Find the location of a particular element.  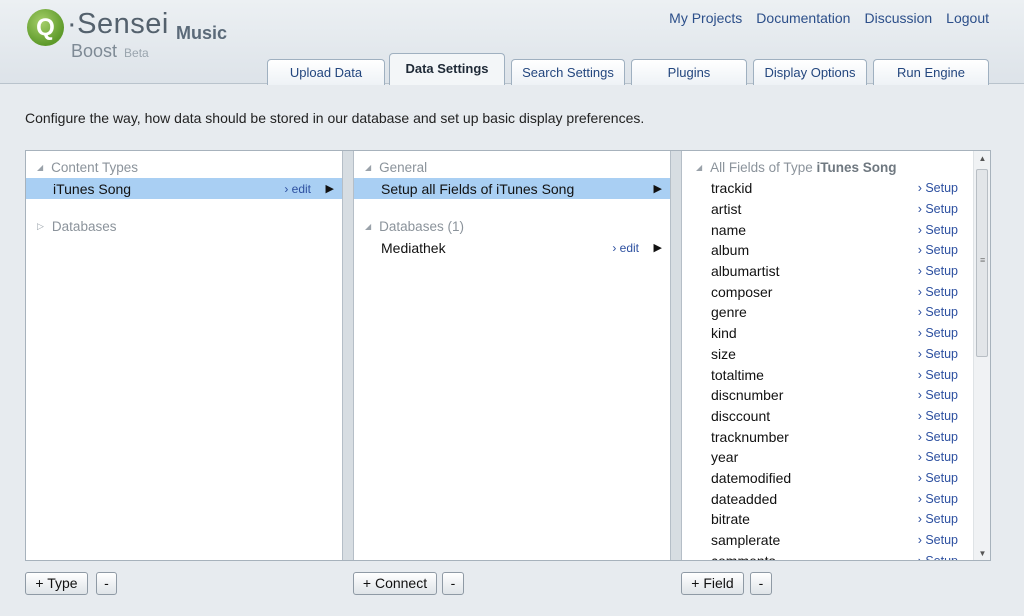

field-row: kind › Setup is located at coordinates (836, 333).